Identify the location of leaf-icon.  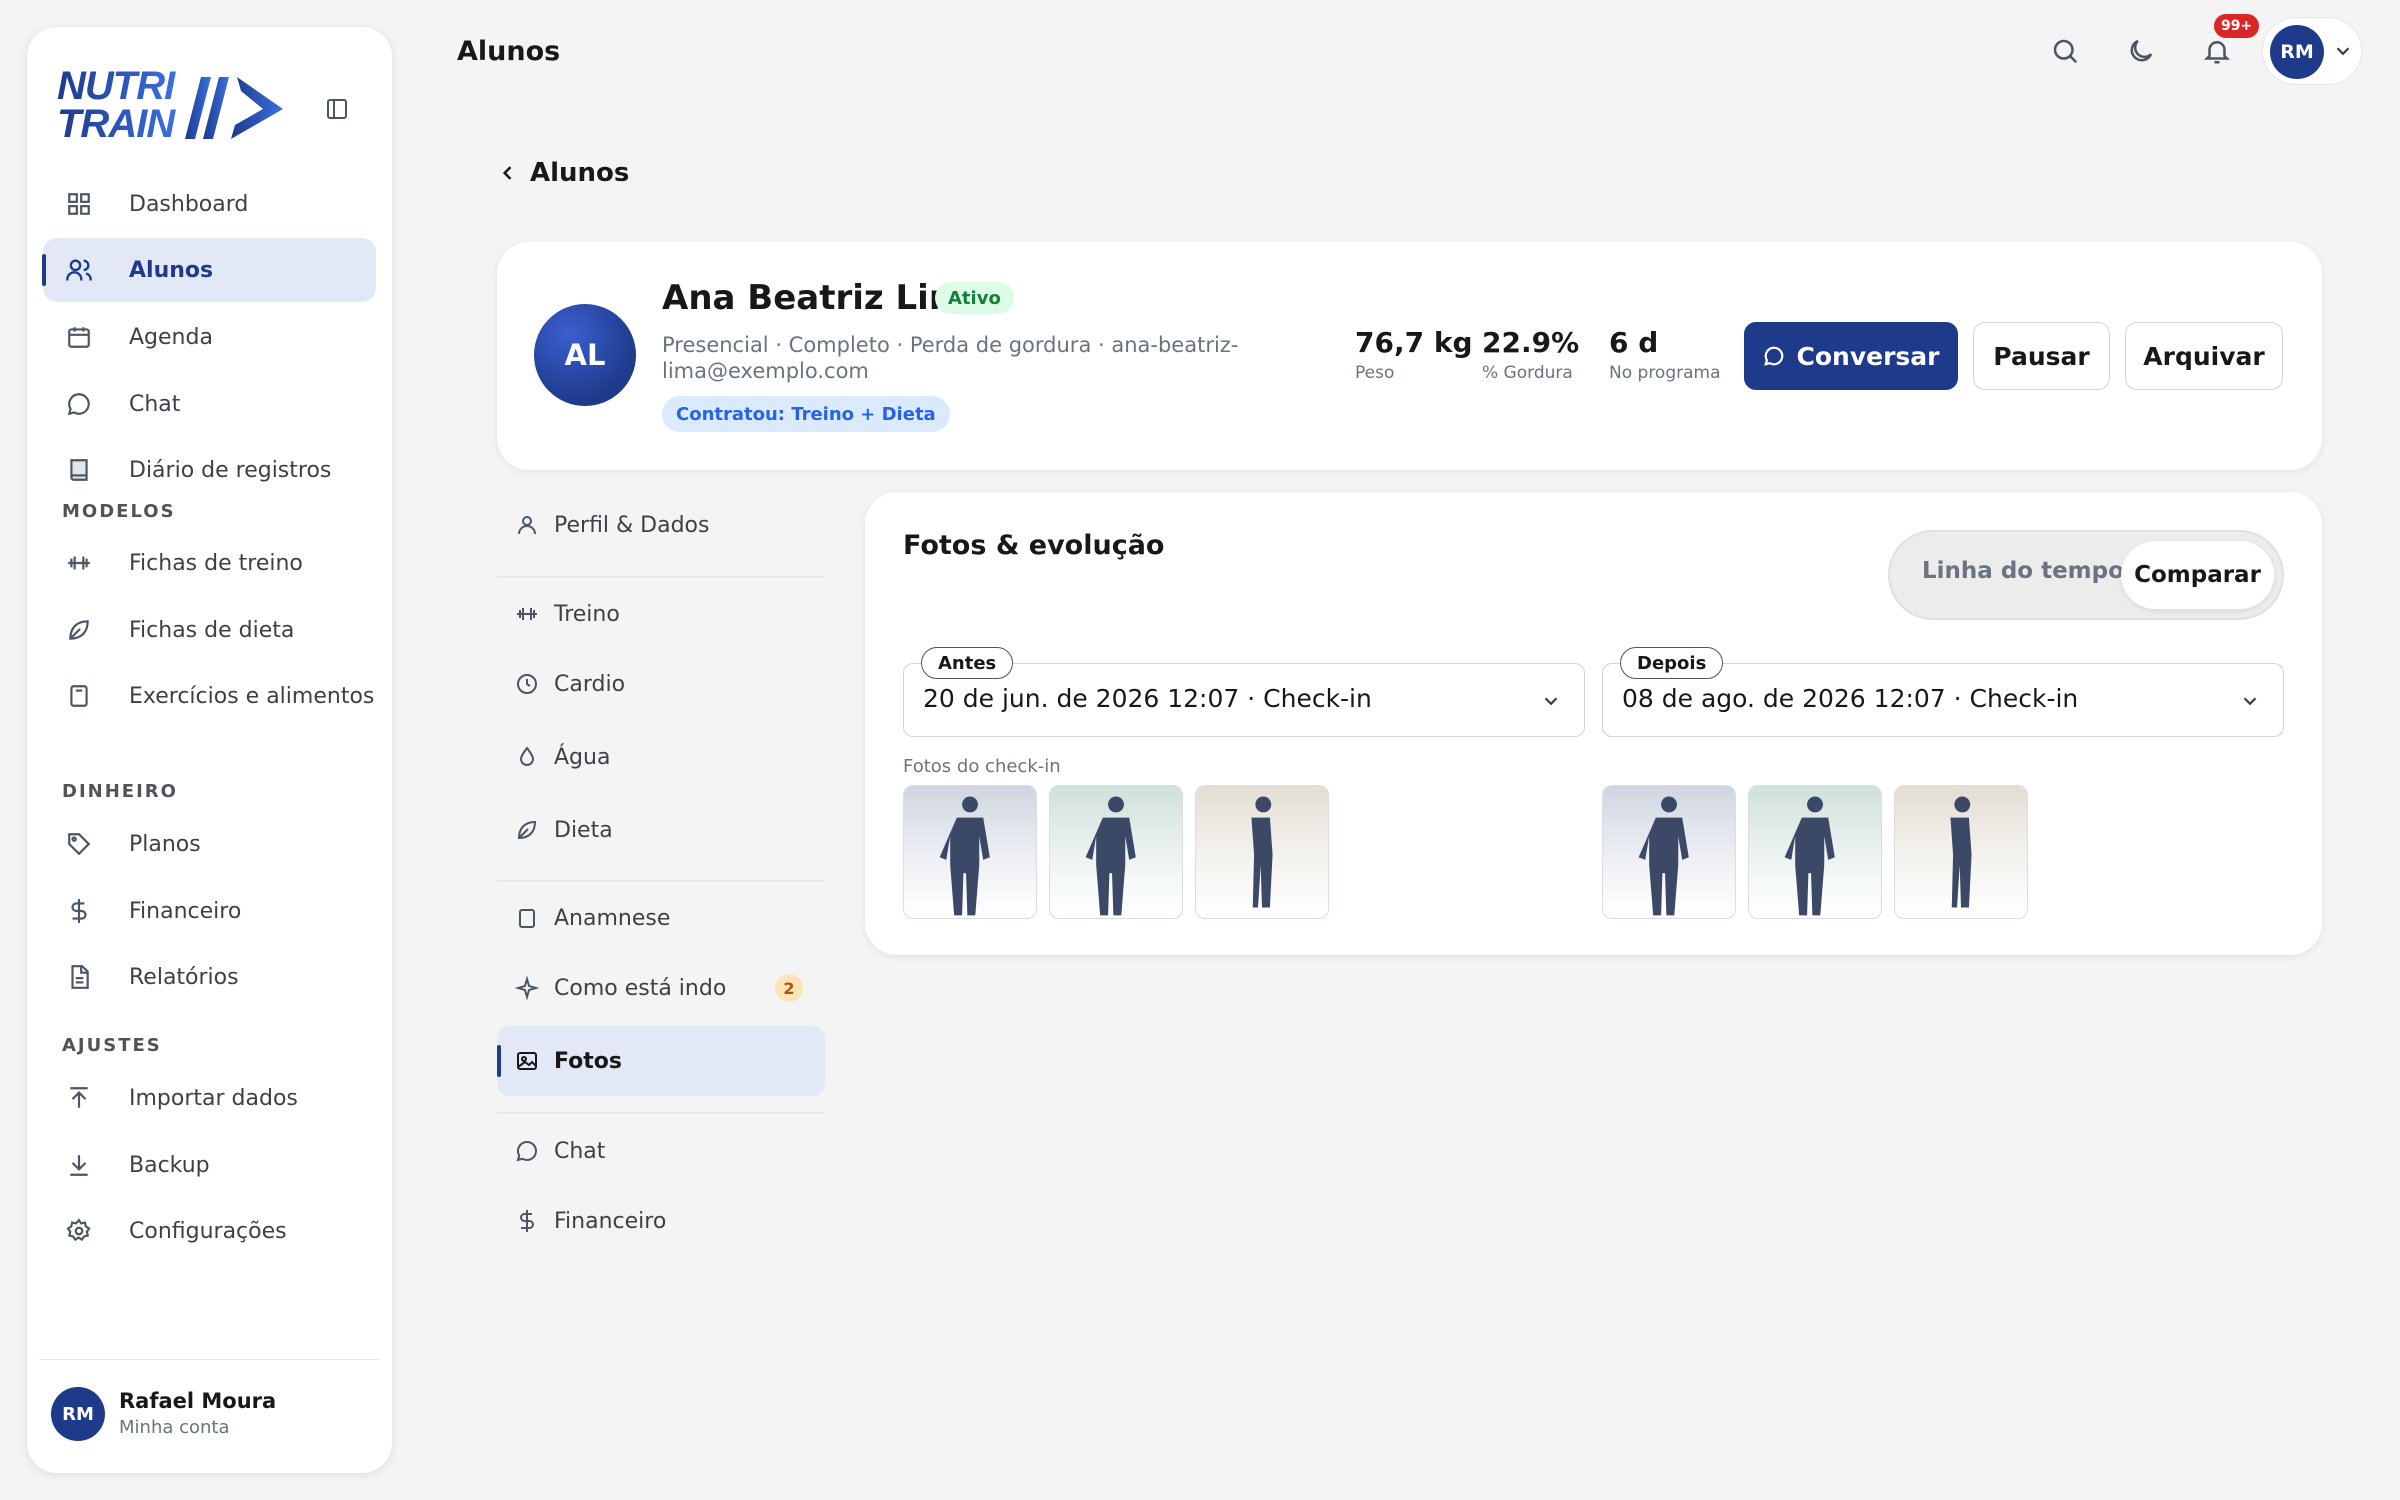
(79, 630).